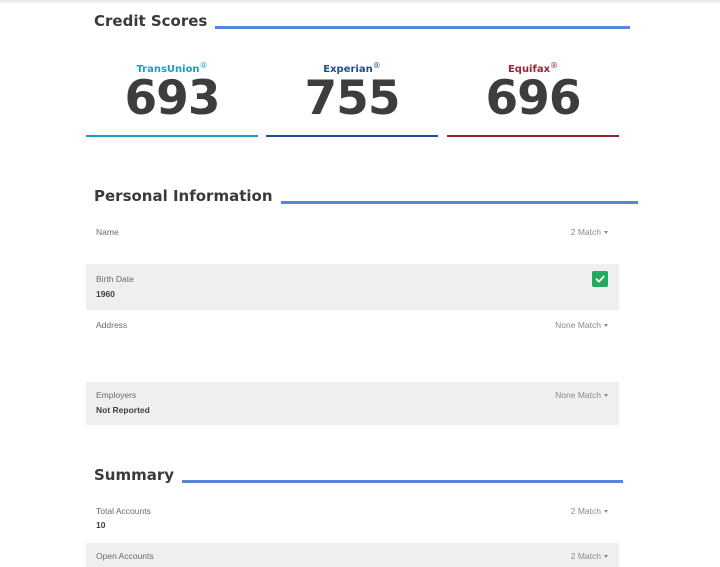 The height and width of the screenshot is (567, 720). What do you see at coordinates (112, 325) in the screenshot?
I see `row-label: Address` at bounding box center [112, 325].